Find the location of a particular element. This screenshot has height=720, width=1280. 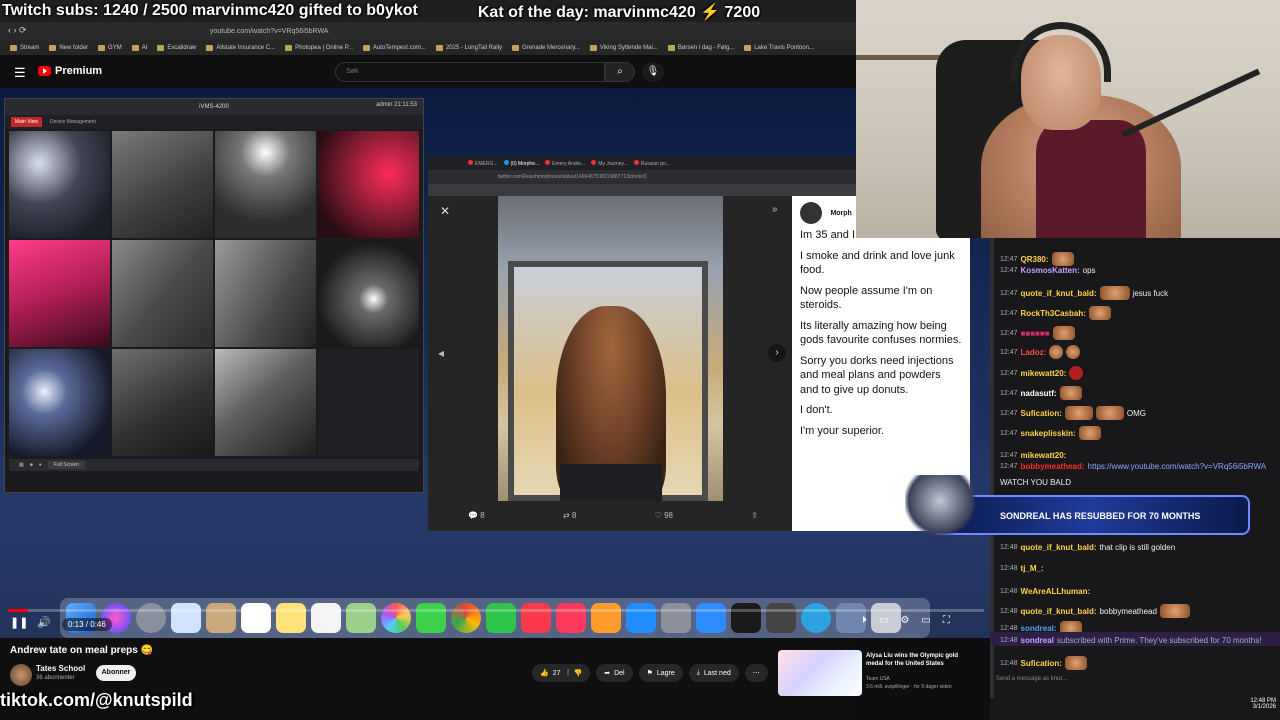

grid-icon: ▦ is located at coordinates (21, 465).